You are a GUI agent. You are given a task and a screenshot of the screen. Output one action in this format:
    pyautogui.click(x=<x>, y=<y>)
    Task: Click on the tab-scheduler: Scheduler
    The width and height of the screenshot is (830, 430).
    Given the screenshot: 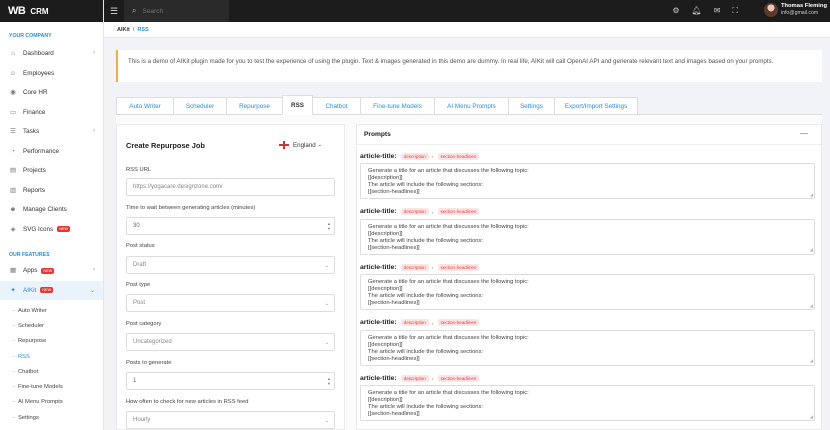 What is the action you would take?
    pyautogui.click(x=200, y=106)
    